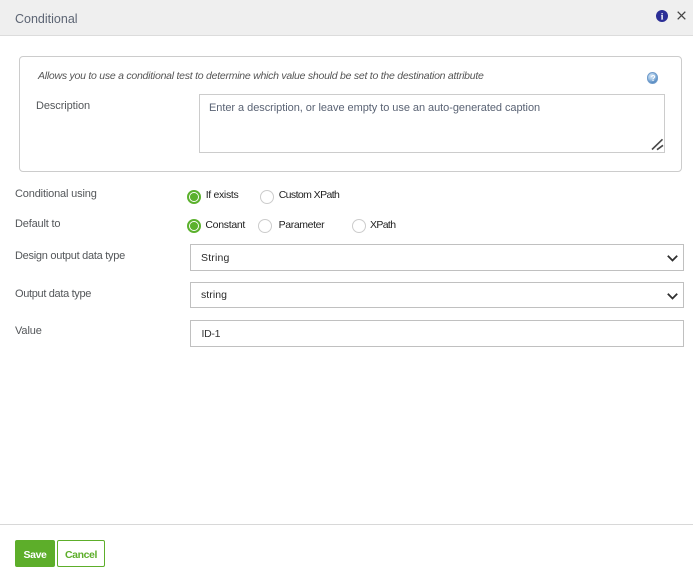  I want to click on svg-text: i, so click(661, 17).